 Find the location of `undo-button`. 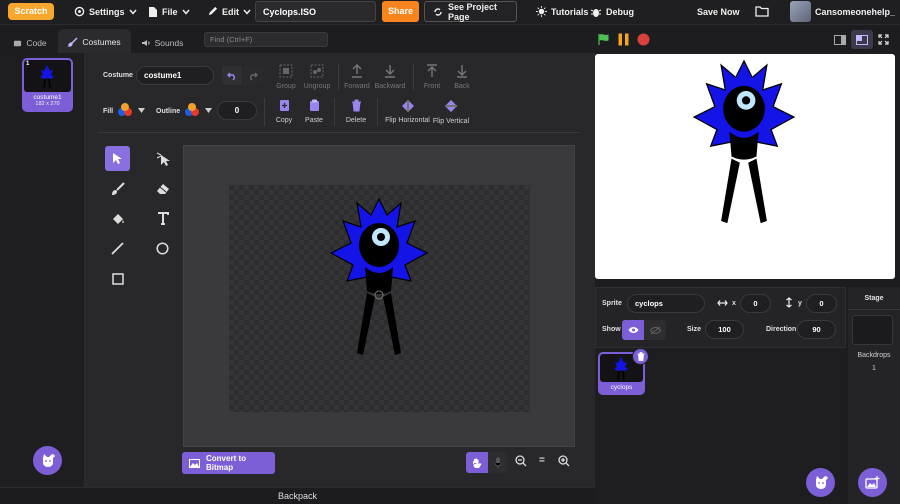

undo-button is located at coordinates (232, 75).